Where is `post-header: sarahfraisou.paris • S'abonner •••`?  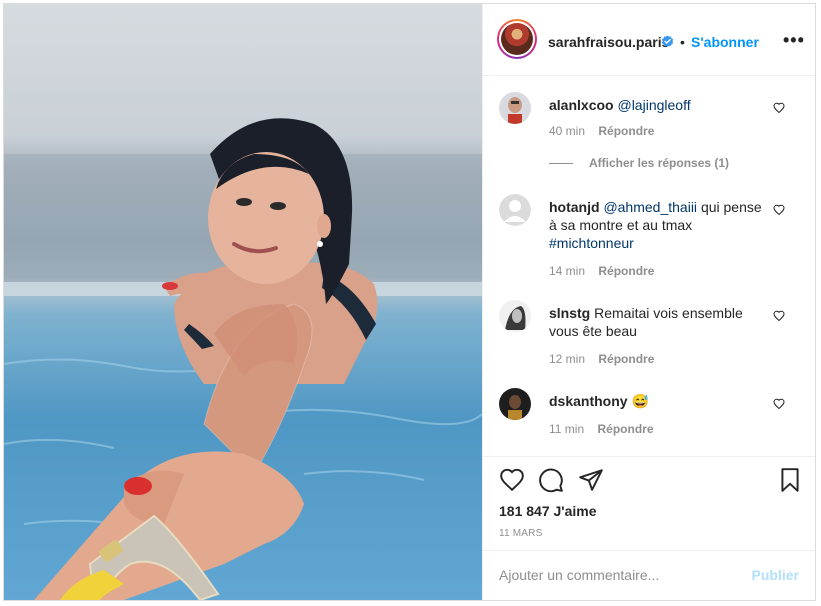 post-header: sarahfraisou.paris • S'abonner ••• is located at coordinates (649, 40).